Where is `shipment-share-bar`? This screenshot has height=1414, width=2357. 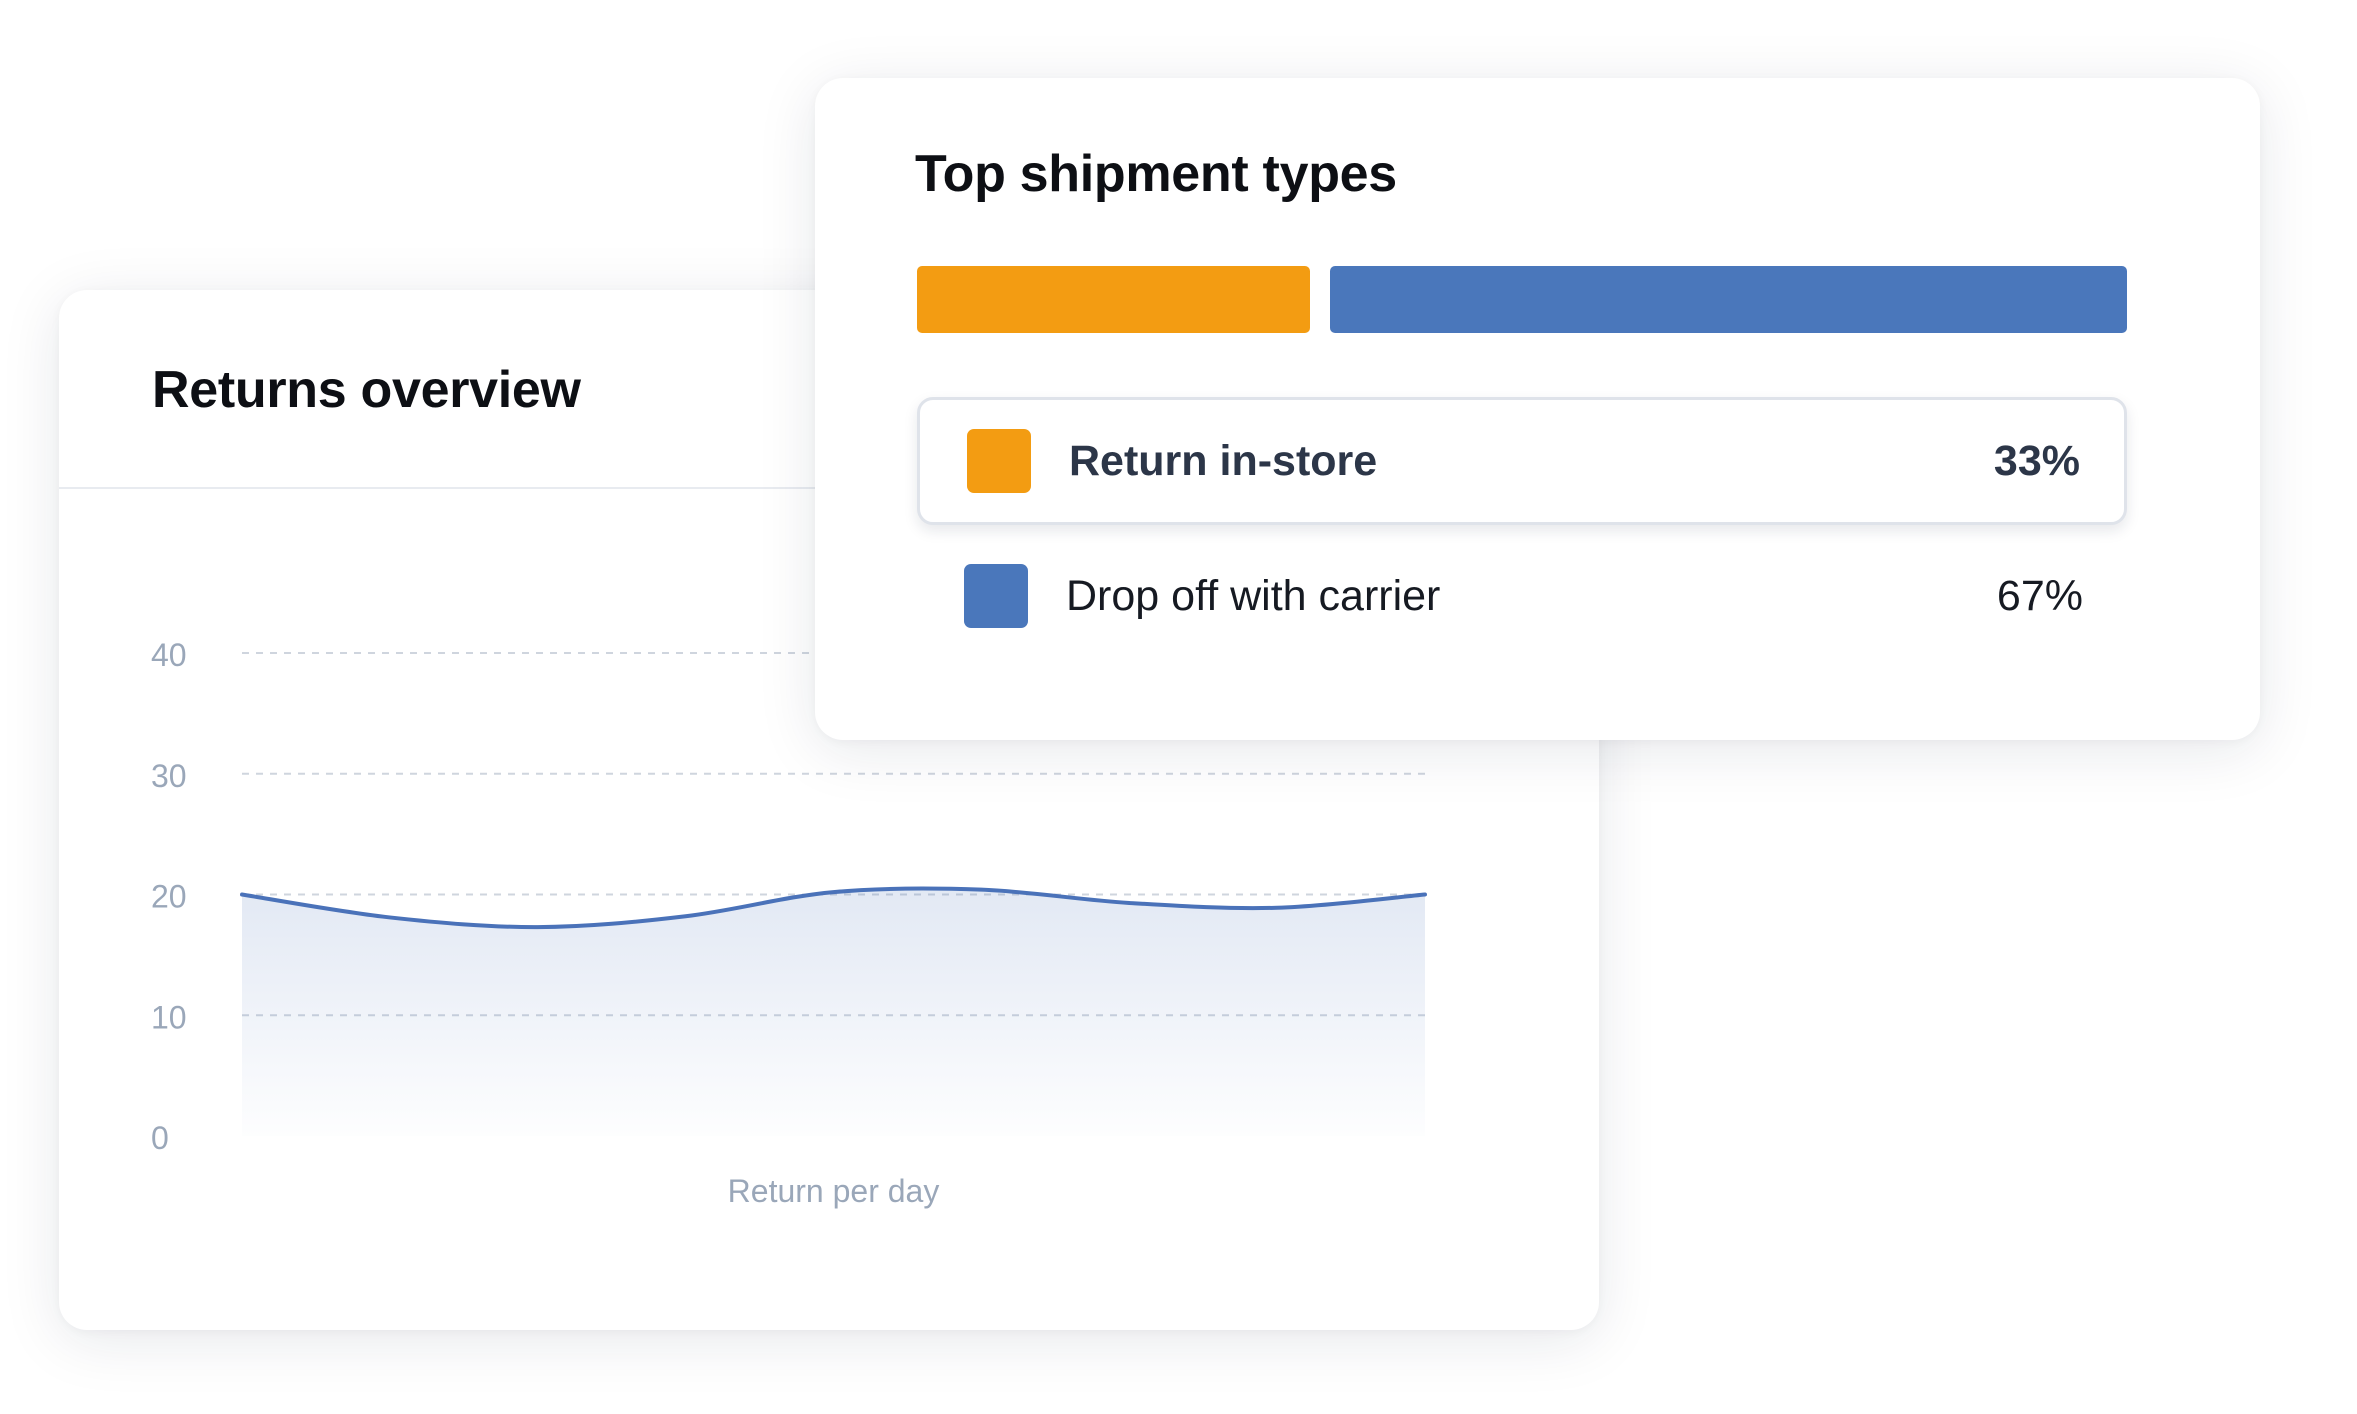 shipment-share-bar is located at coordinates (1522, 299).